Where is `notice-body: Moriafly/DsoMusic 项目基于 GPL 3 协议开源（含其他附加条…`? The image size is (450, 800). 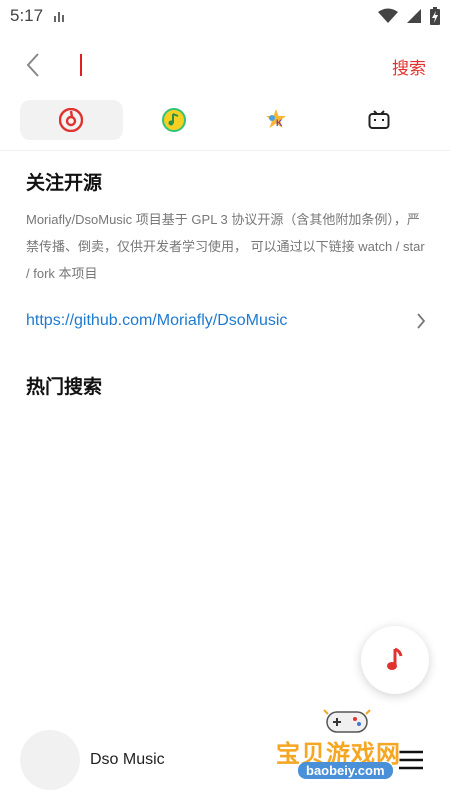 notice-body: Moriafly/DsoMusic 项目基于 GPL 3 协议开源（含其他附加条… is located at coordinates (225, 246).